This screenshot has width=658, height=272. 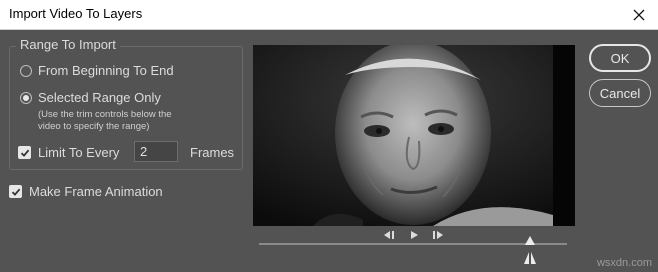 What do you see at coordinates (329, 15) in the screenshot?
I see `title-bar: Import Video To Layers` at bounding box center [329, 15].